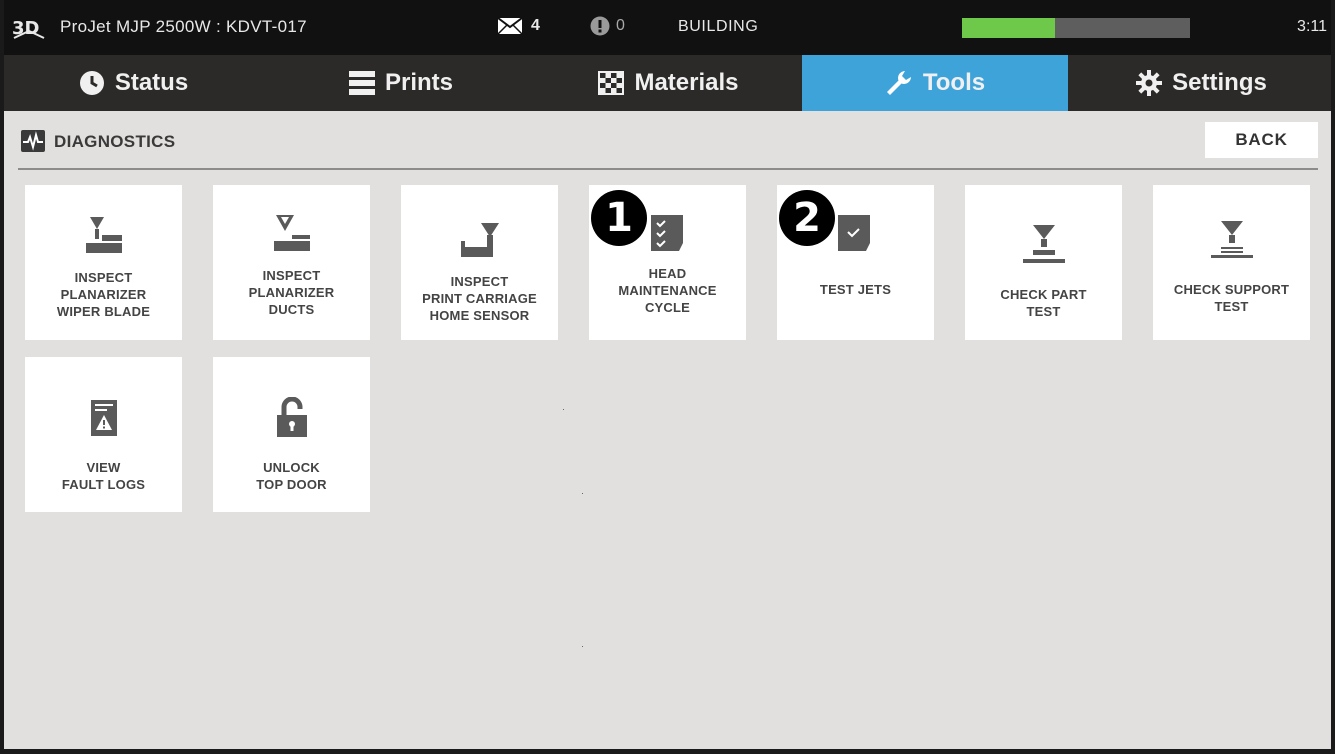  What do you see at coordinates (807, 218) in the screenshot?
I see `callout-badge-2: 2` at bounding box center [807, 218].